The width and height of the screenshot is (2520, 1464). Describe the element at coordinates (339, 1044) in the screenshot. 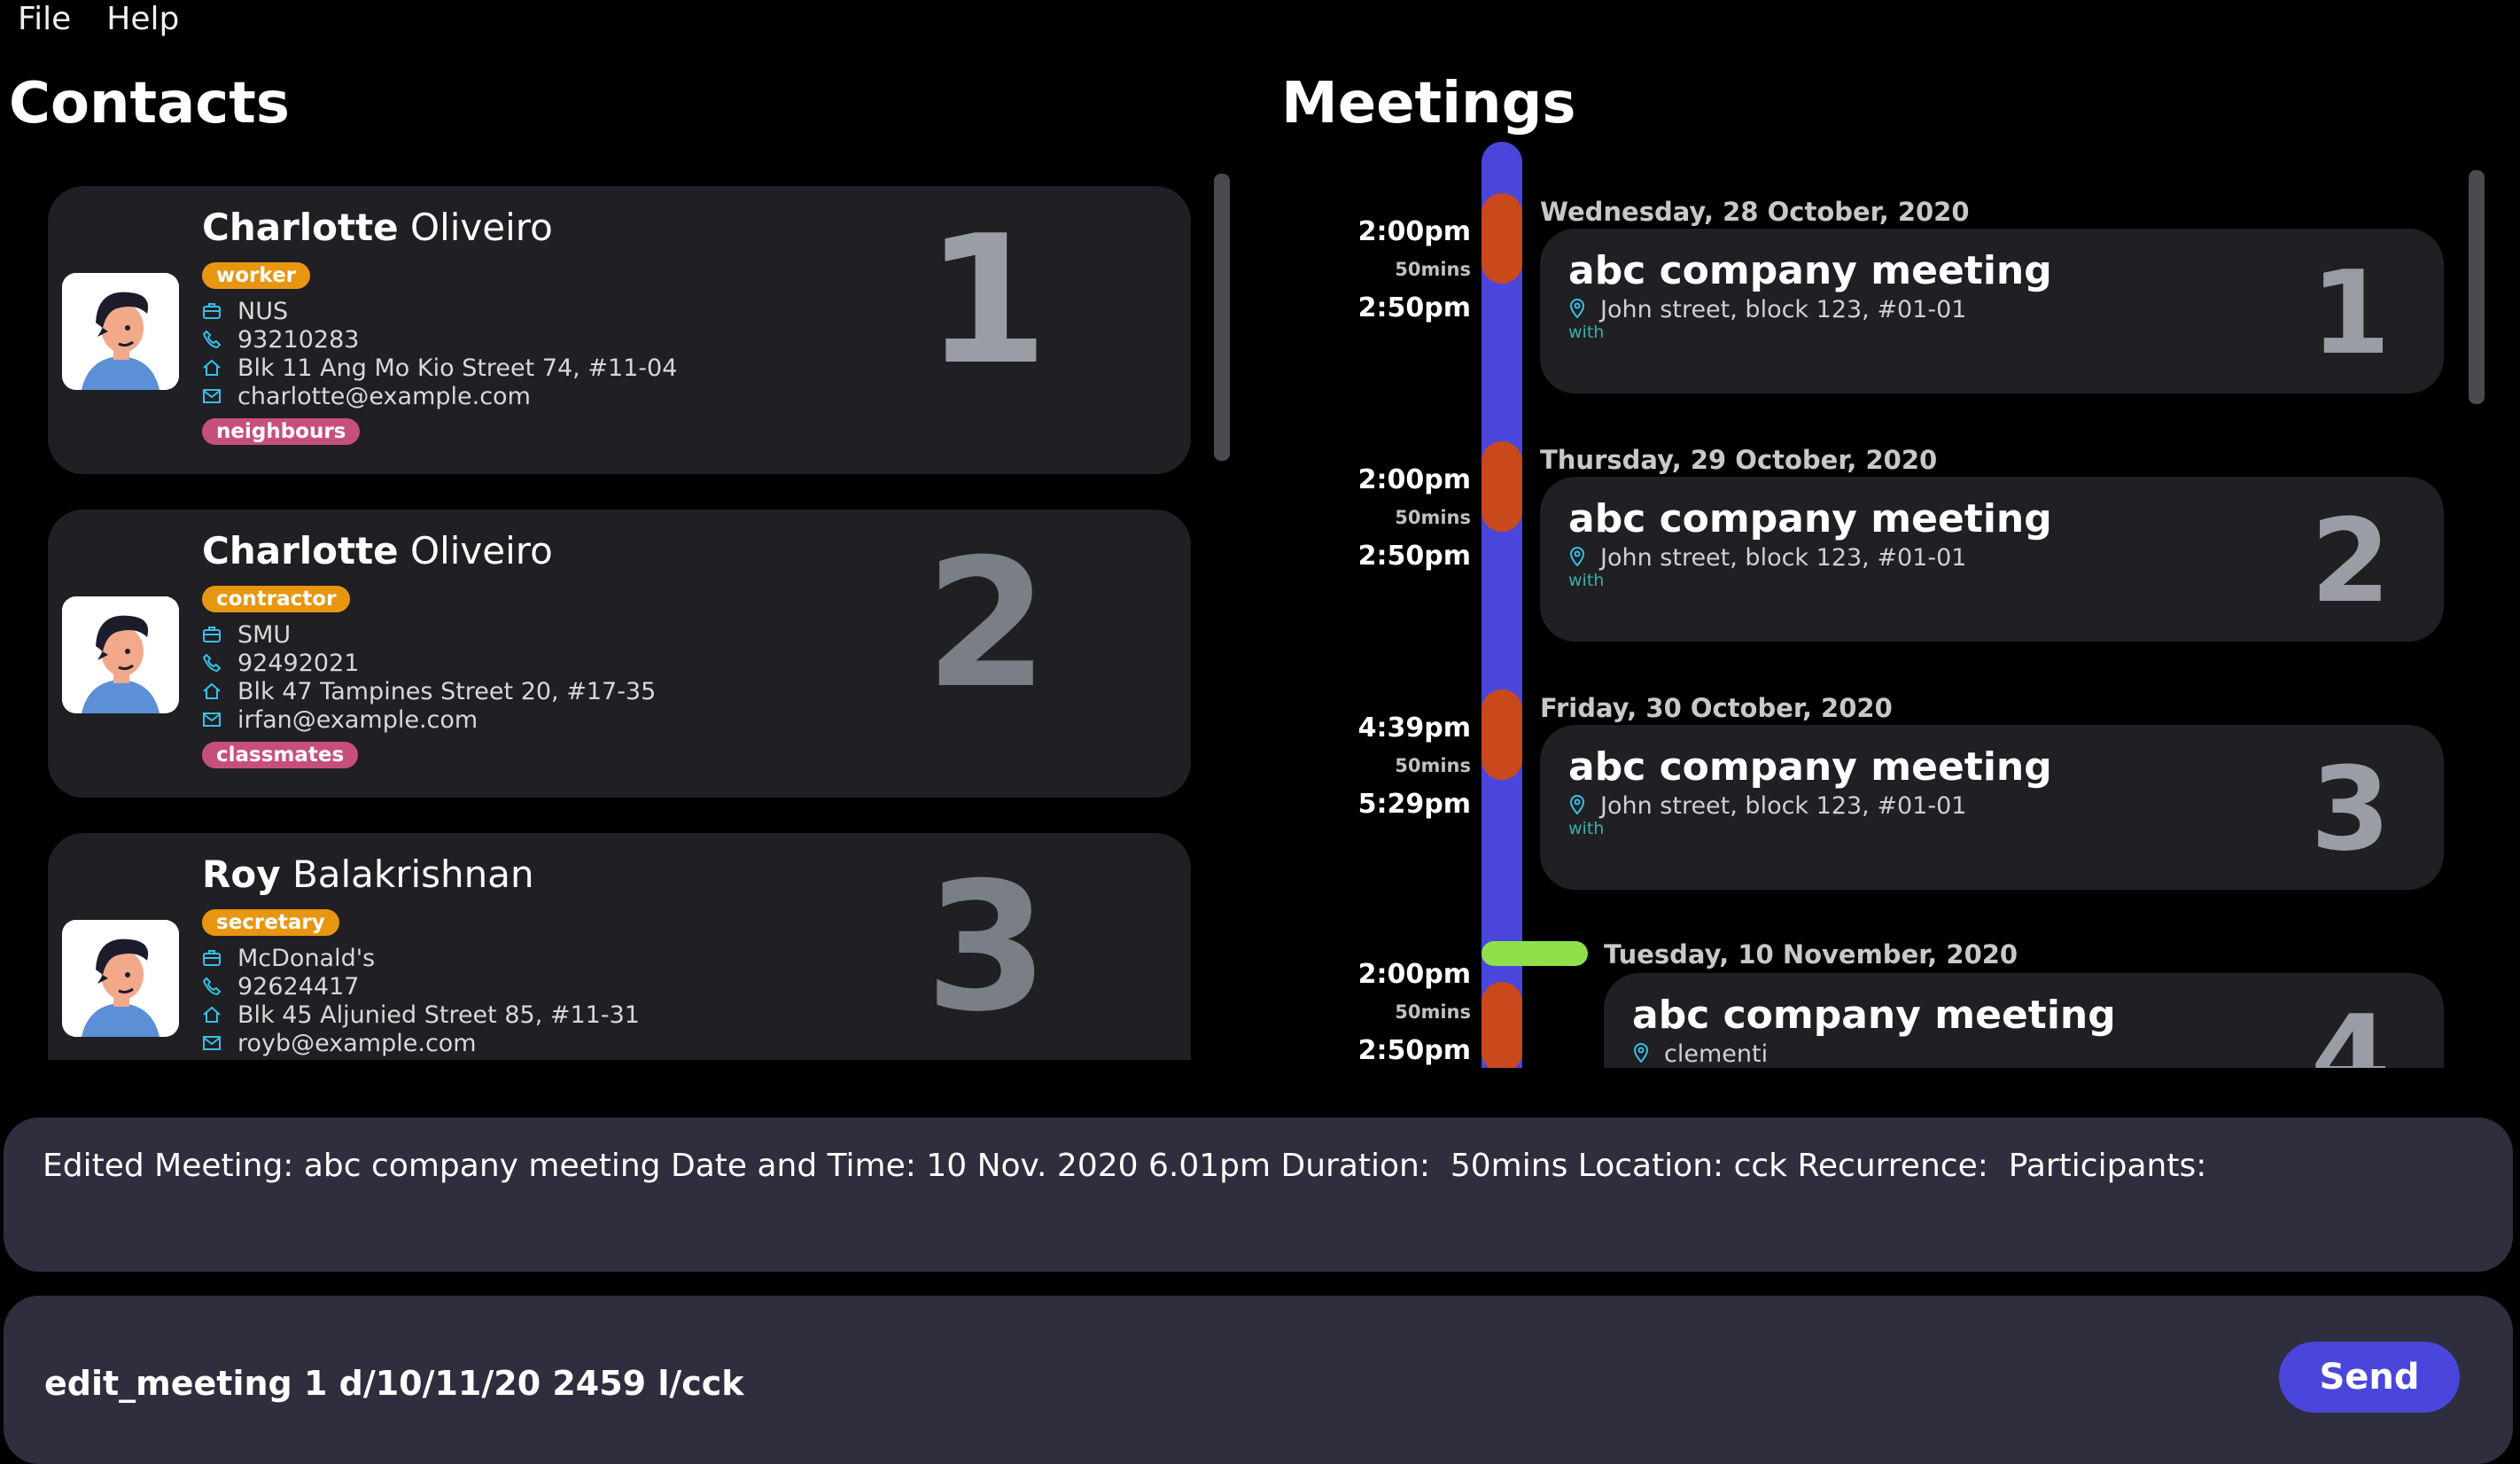

I see `contact-email: royb@example.com` at that location.